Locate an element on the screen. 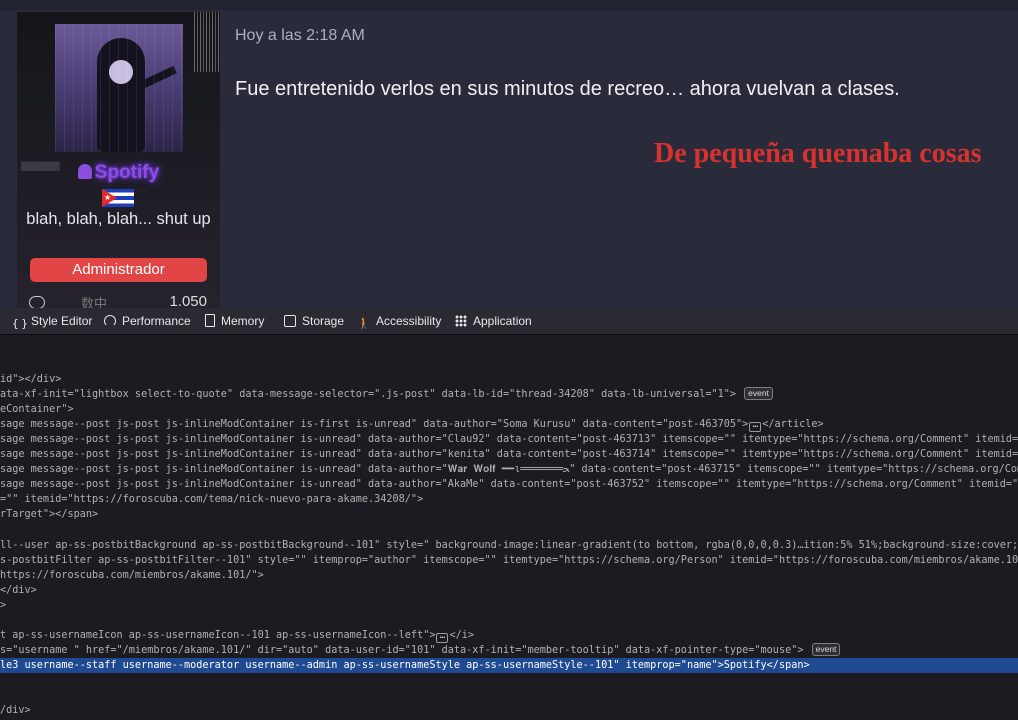  avatar-rain-overlay is located at coordinates (119, 88).